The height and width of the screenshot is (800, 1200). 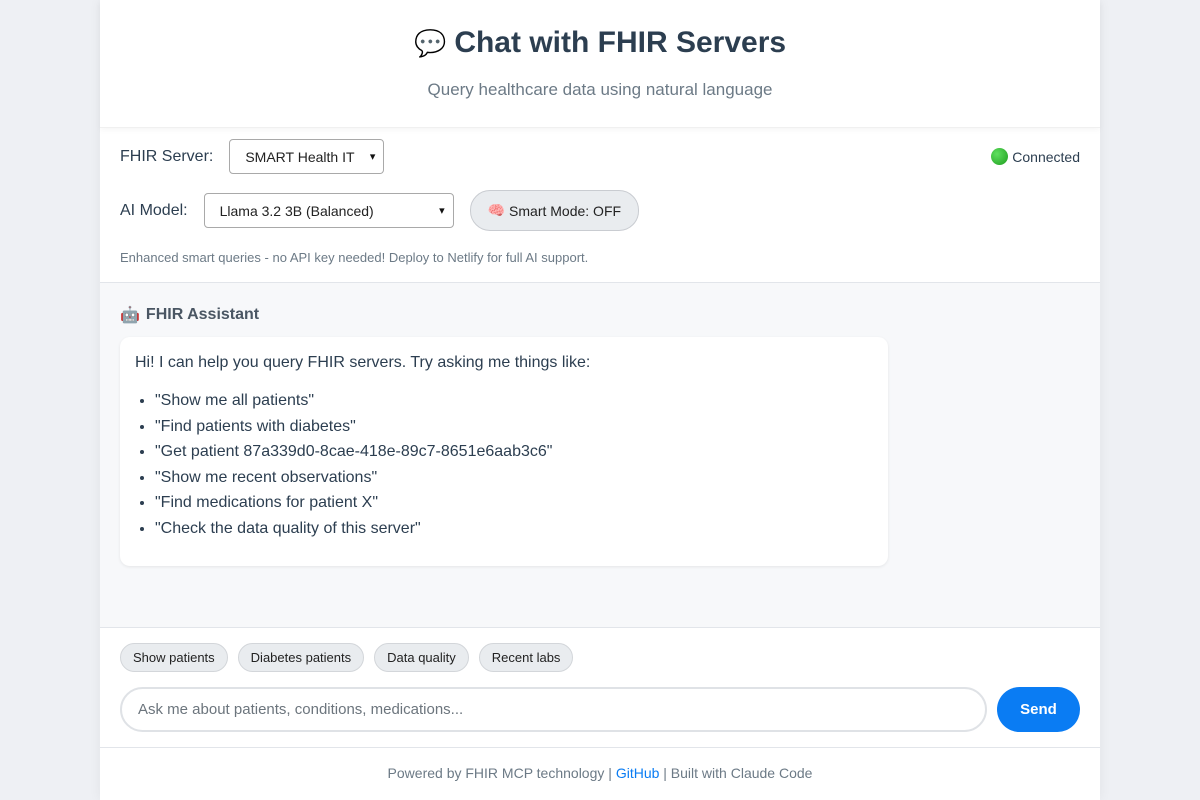 I want to click on quick-action-show-patients: Show patients, so click(x=174, y=657).